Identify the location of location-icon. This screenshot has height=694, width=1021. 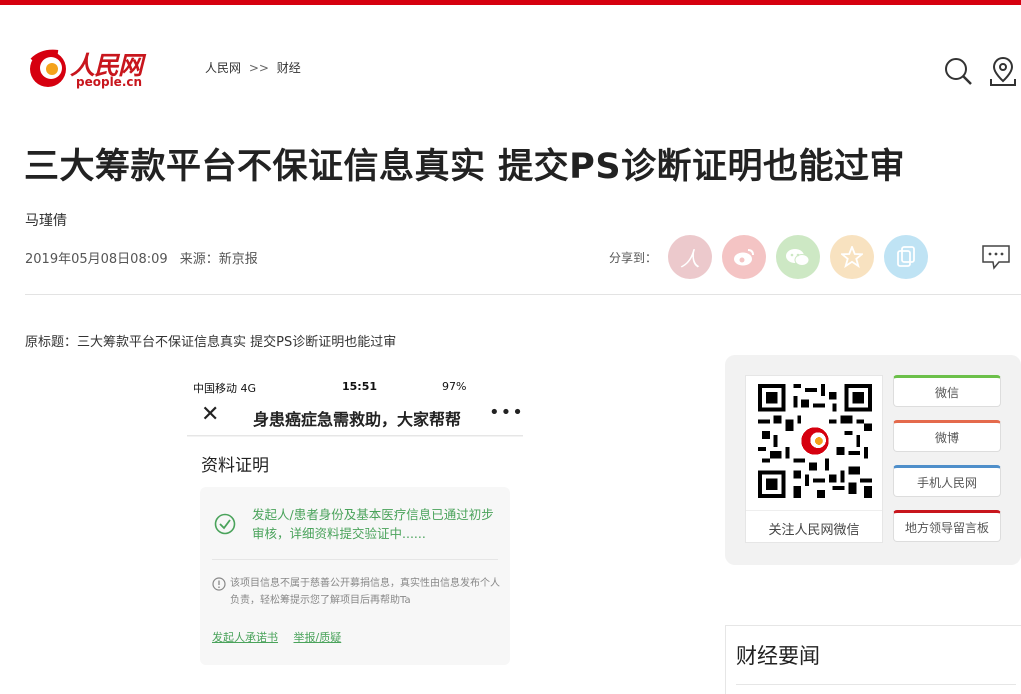
(1003, 71).